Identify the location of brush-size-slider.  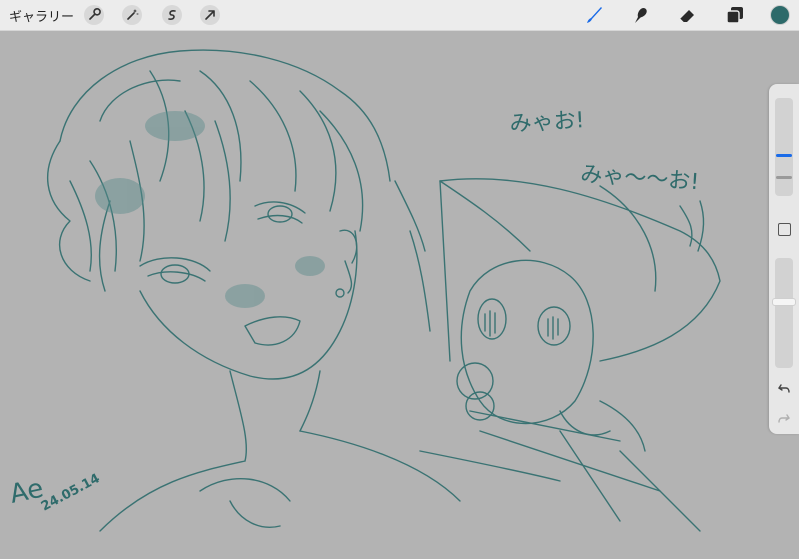
(784, 147).